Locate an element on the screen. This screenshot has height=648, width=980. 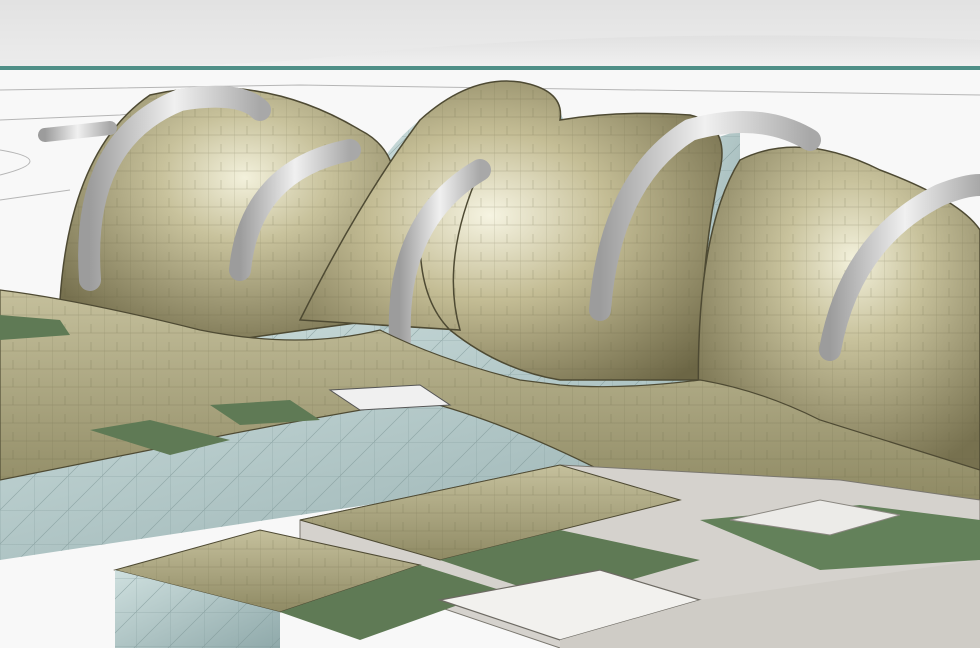
arch-pipe-left is located at coordinates (77, 131).